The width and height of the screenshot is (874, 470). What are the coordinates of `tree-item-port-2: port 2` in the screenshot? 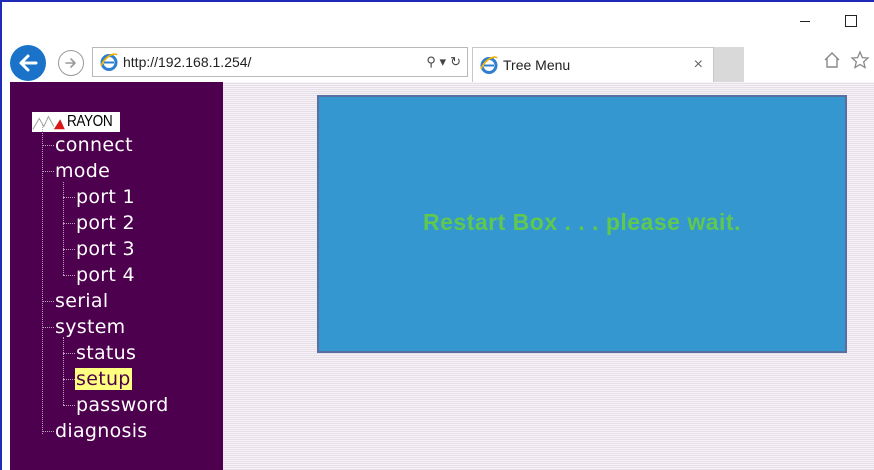 It's located at (105, 223).